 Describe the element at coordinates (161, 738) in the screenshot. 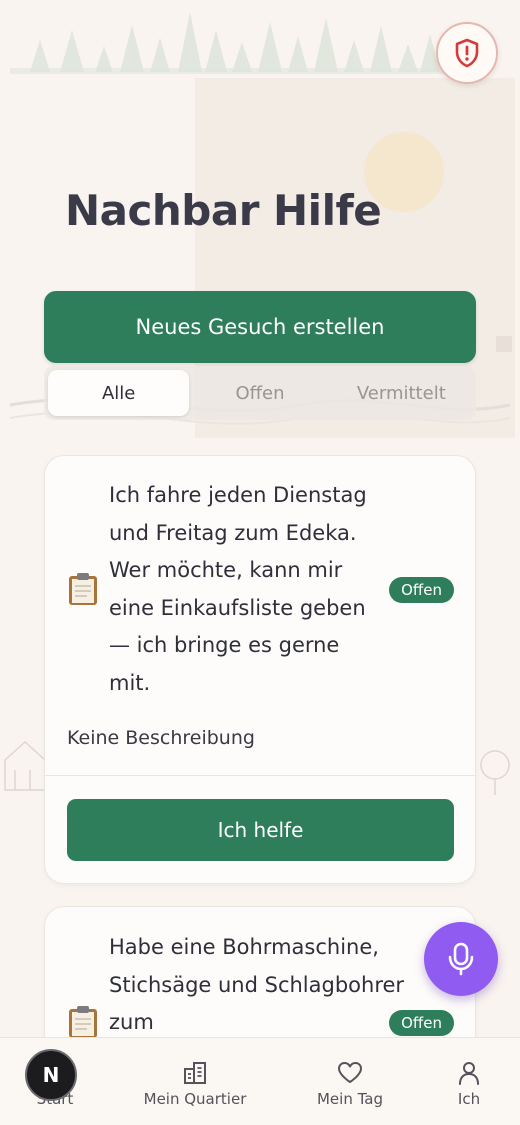

I see `request-description: Keine Beschreibung` at that location.